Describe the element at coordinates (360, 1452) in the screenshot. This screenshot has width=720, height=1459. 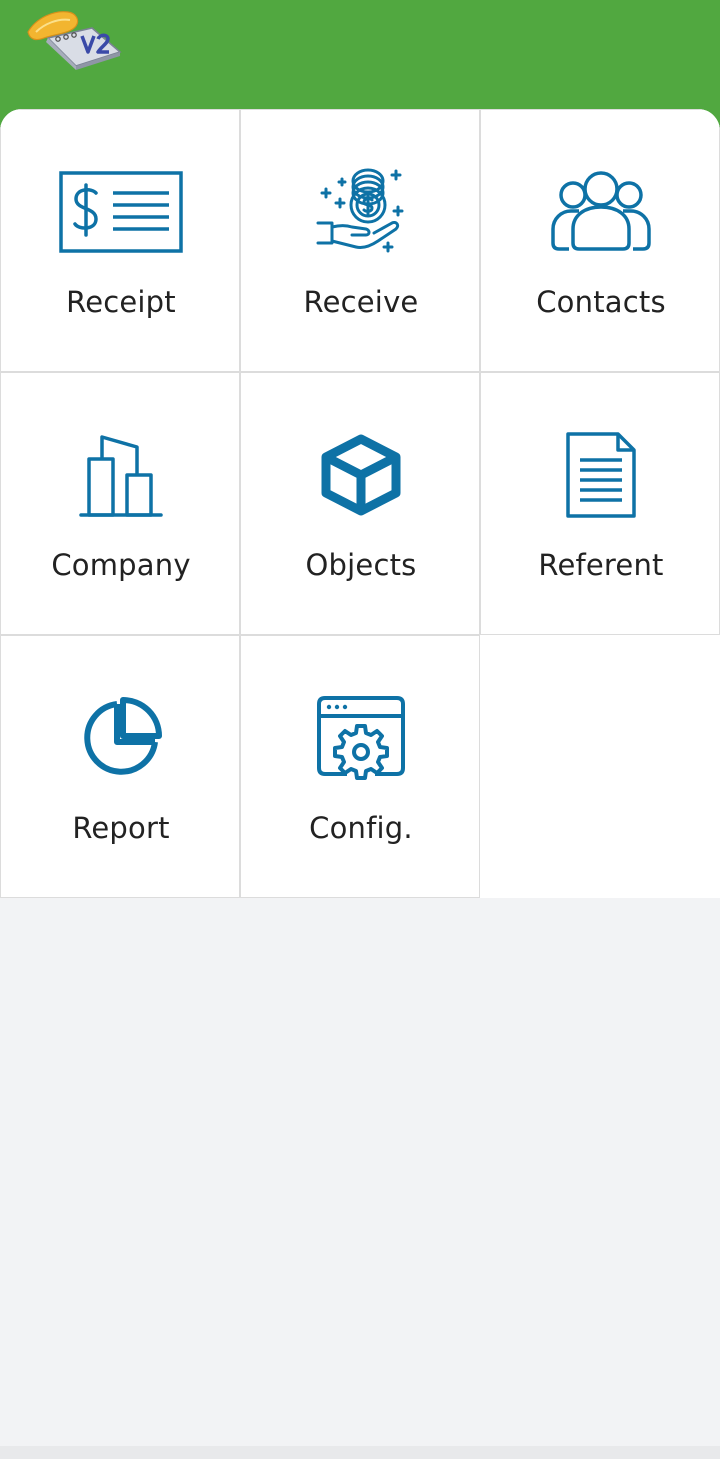
I see `bottom-navigation-strip` at that location.